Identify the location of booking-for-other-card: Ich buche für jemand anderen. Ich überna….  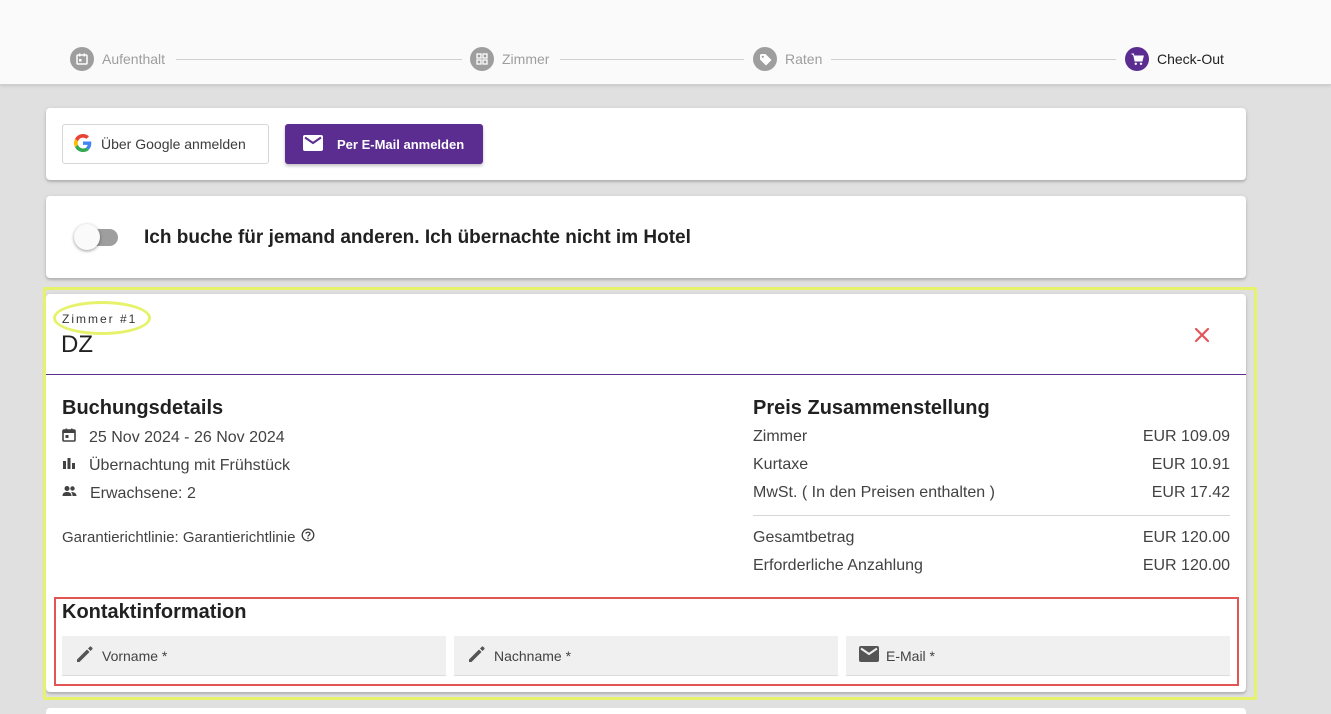
(646, 237).